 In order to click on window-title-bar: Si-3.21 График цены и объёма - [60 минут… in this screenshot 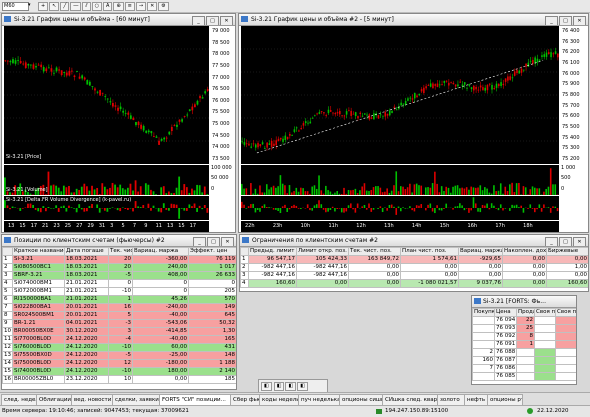, I will do `click(118, 20)`.